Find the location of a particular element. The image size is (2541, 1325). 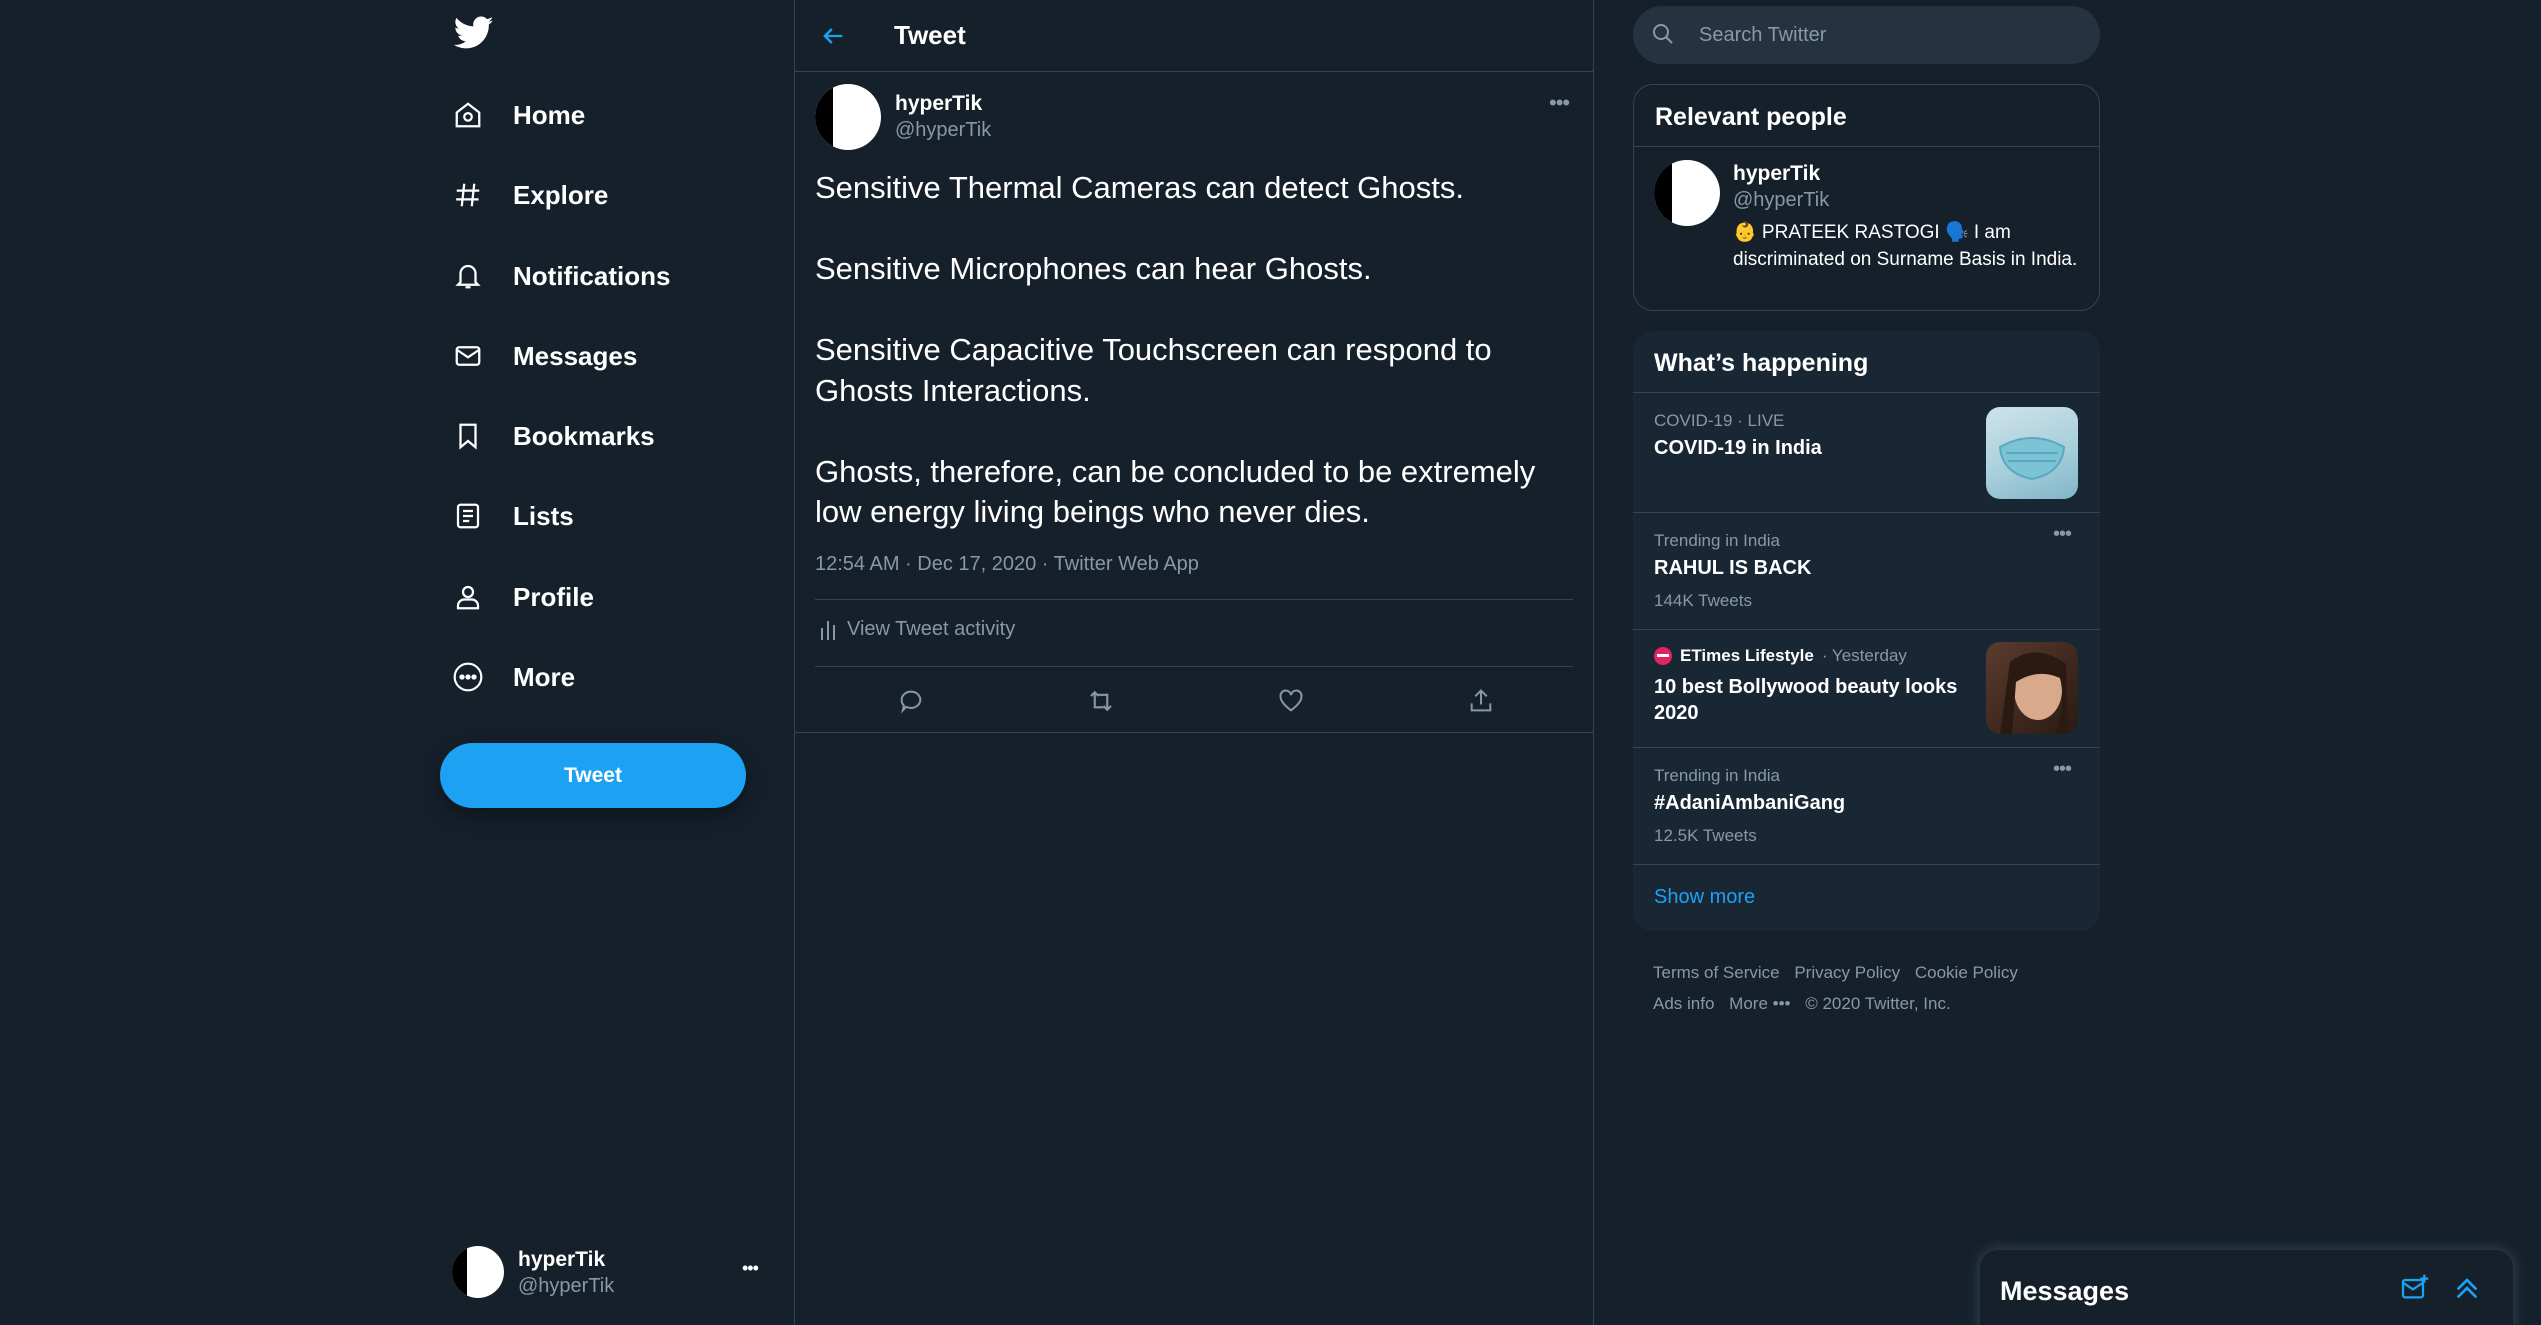

nav-item-explore: Explore is located at coordinates (529, 195).